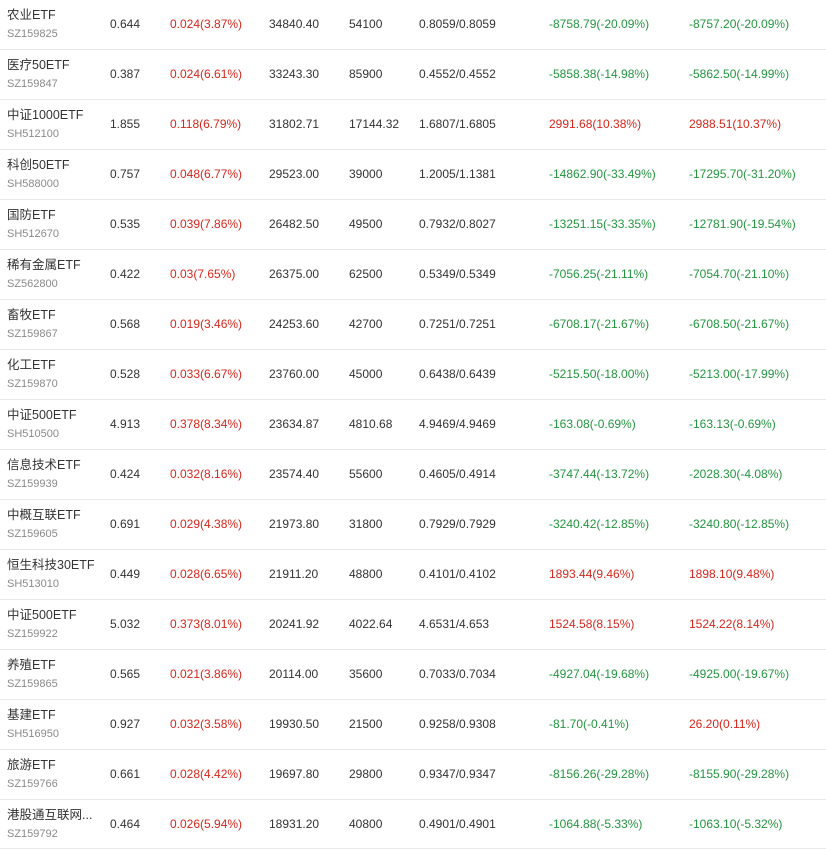 Image resolution: width=826 pixels, height=850 pixels. What do you see at coordinates (294, 274) in the screenshot?
I see `amount-cell: 26375.00` at bounding box center [294, 274].